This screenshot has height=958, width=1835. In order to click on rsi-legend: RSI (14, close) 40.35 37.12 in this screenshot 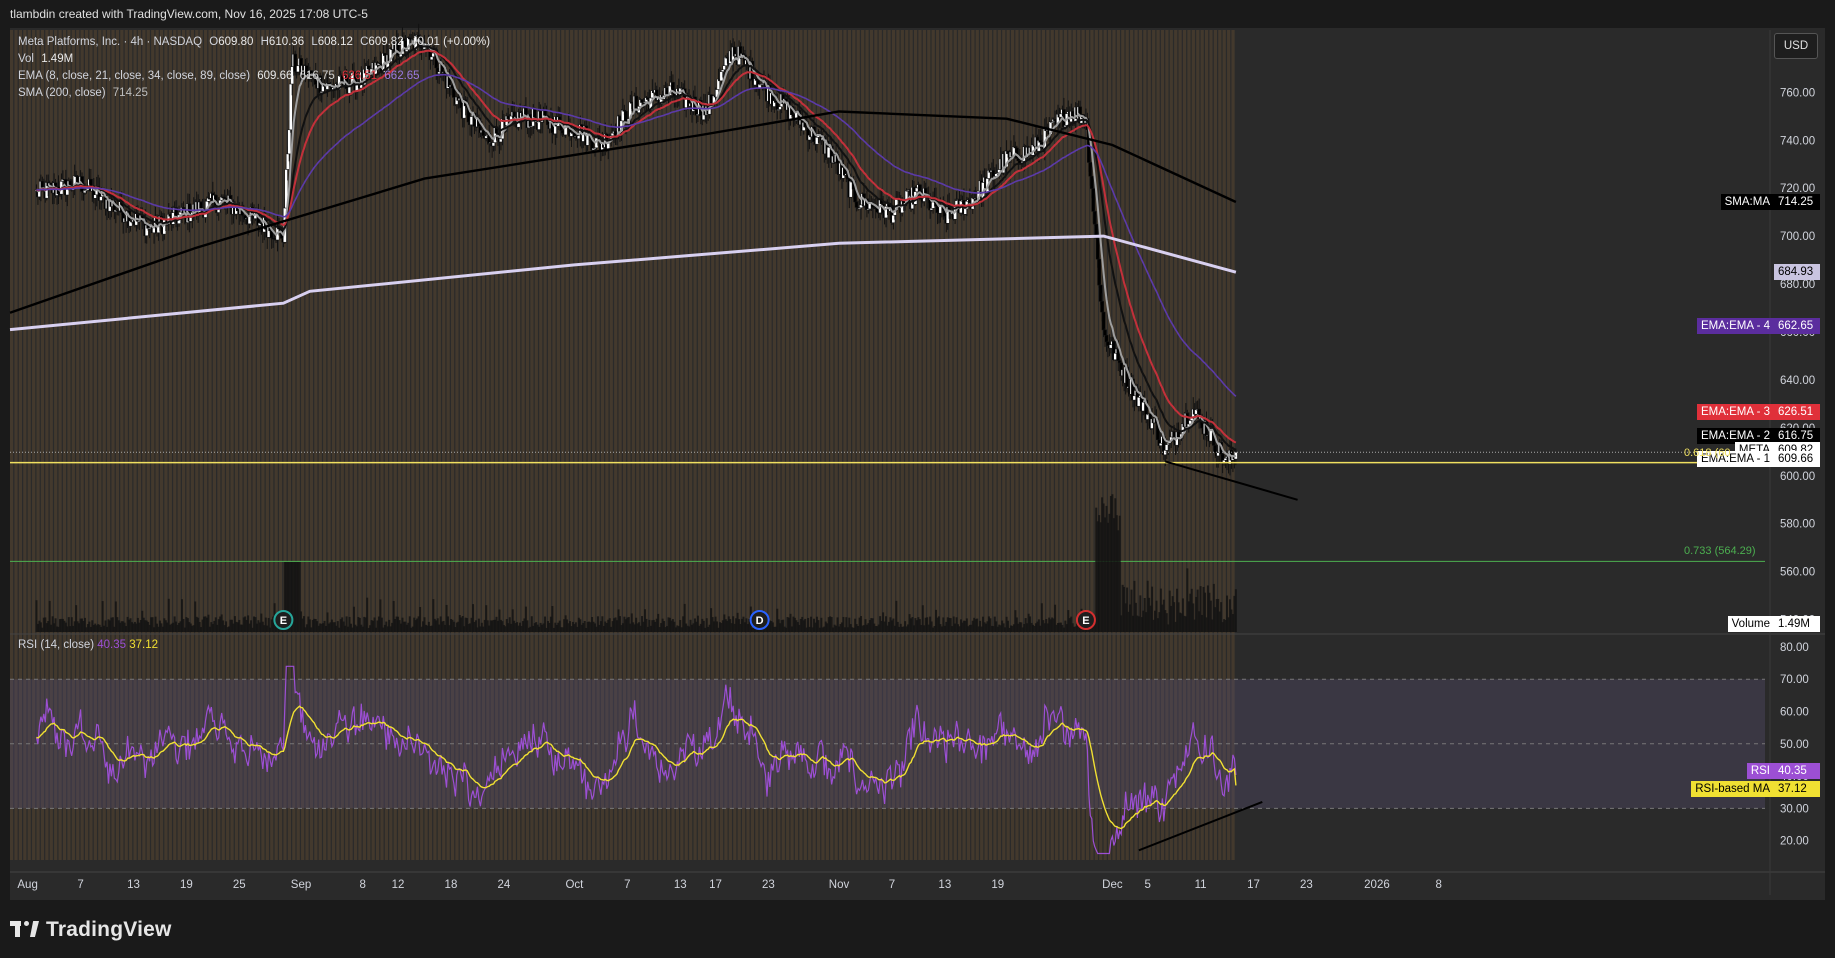, I will do `click(88, 645)`.